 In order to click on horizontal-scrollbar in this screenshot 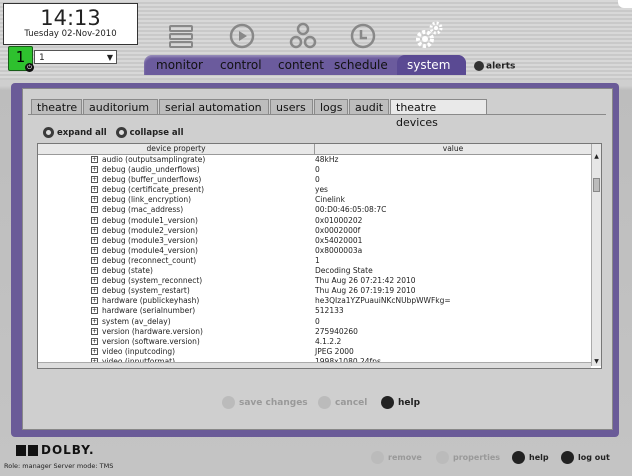, I will do `click(314, 365)`.